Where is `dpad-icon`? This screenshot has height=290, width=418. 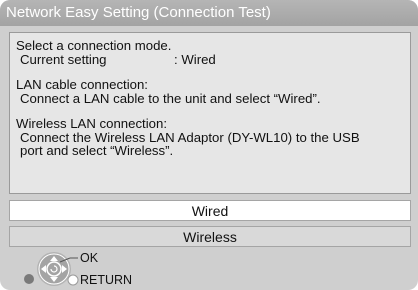
dpad-icon is located at coordinates (54, 269).